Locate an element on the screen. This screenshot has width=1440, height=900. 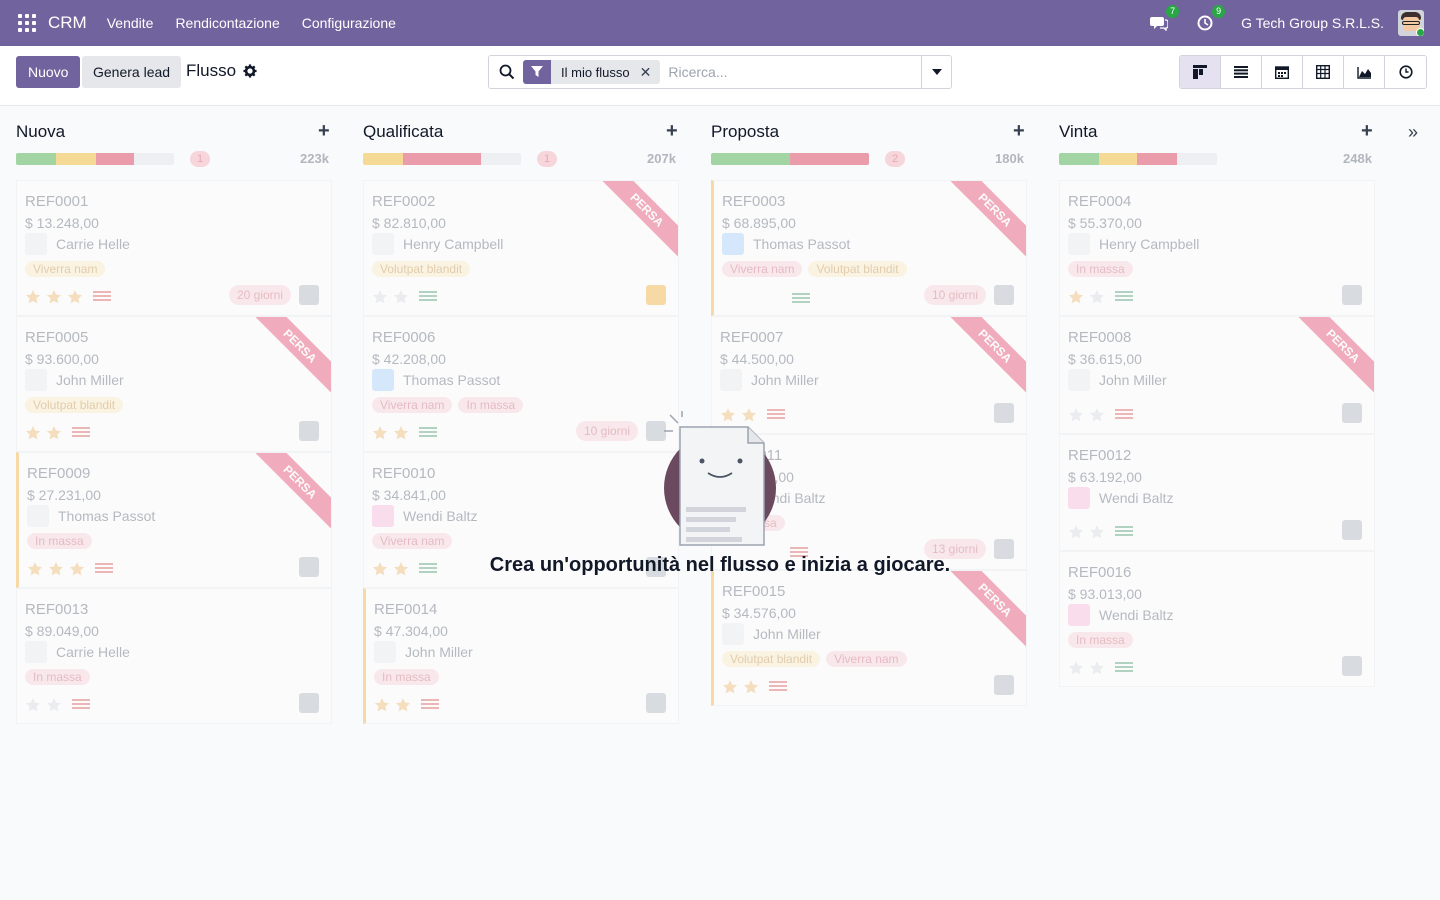
view-kanban-button is located at coordinates (1200, 72).